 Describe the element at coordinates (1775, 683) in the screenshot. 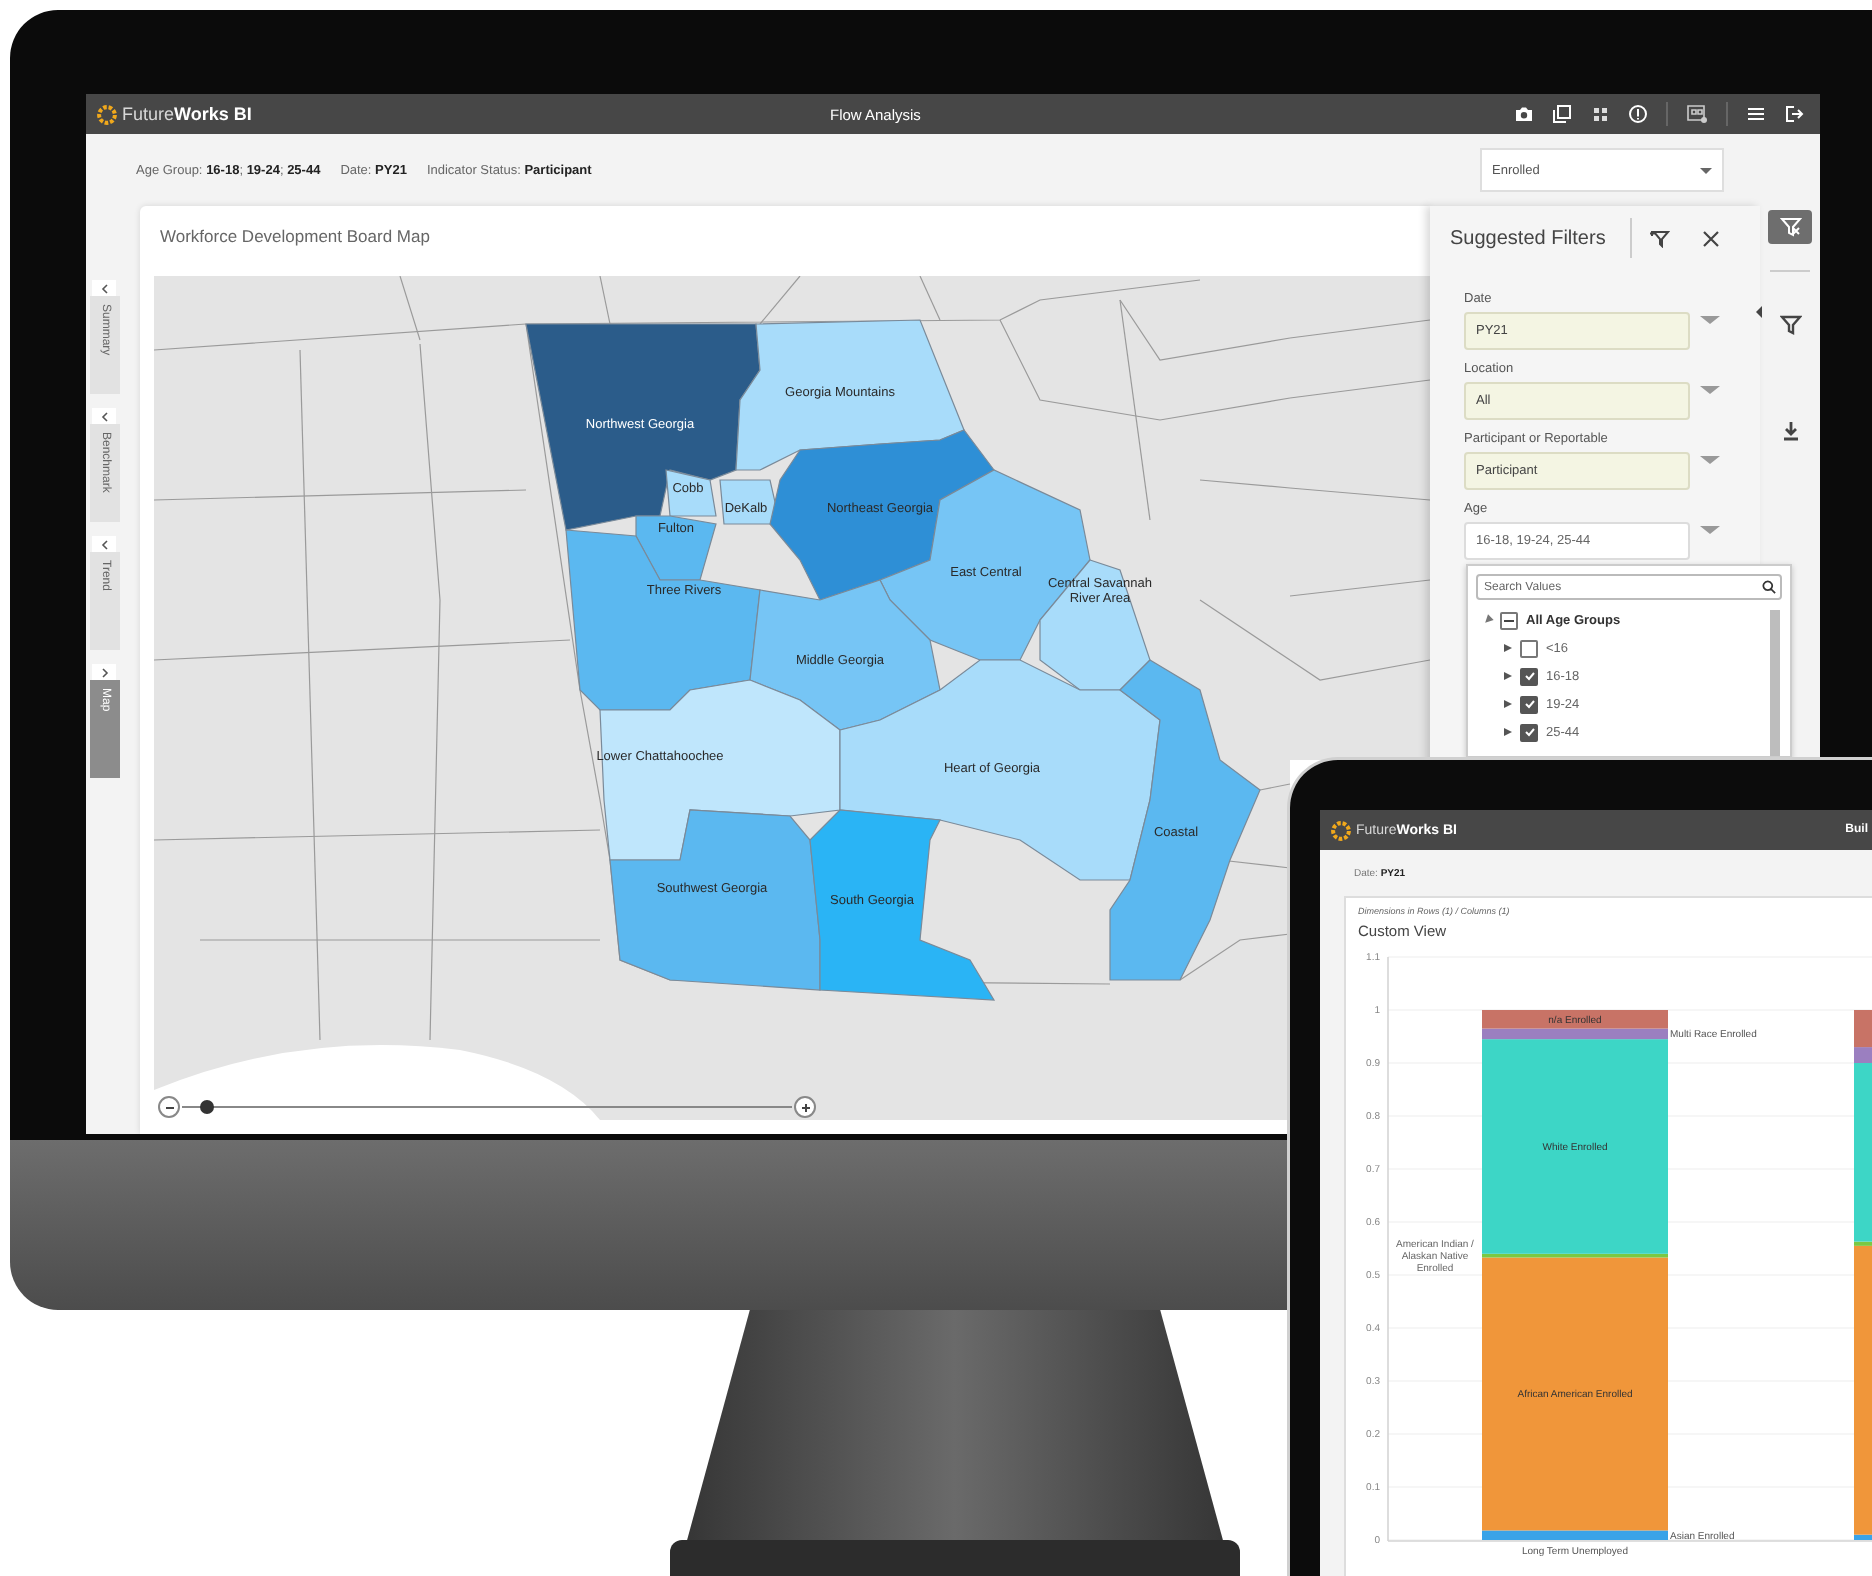

I see `scrollbar` at that location.